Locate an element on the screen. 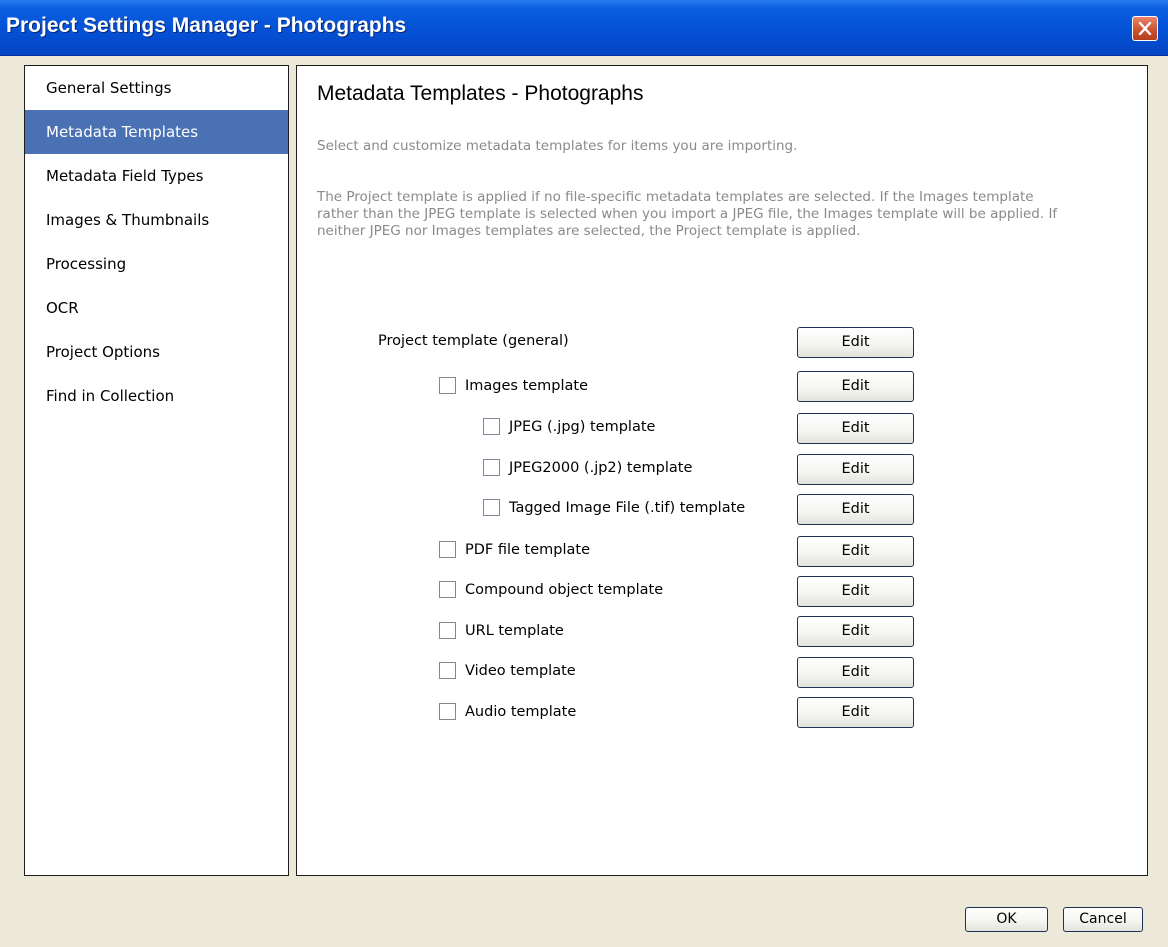  page-title: Metadata Templates - Photographs is located at coordinates (480, 93).